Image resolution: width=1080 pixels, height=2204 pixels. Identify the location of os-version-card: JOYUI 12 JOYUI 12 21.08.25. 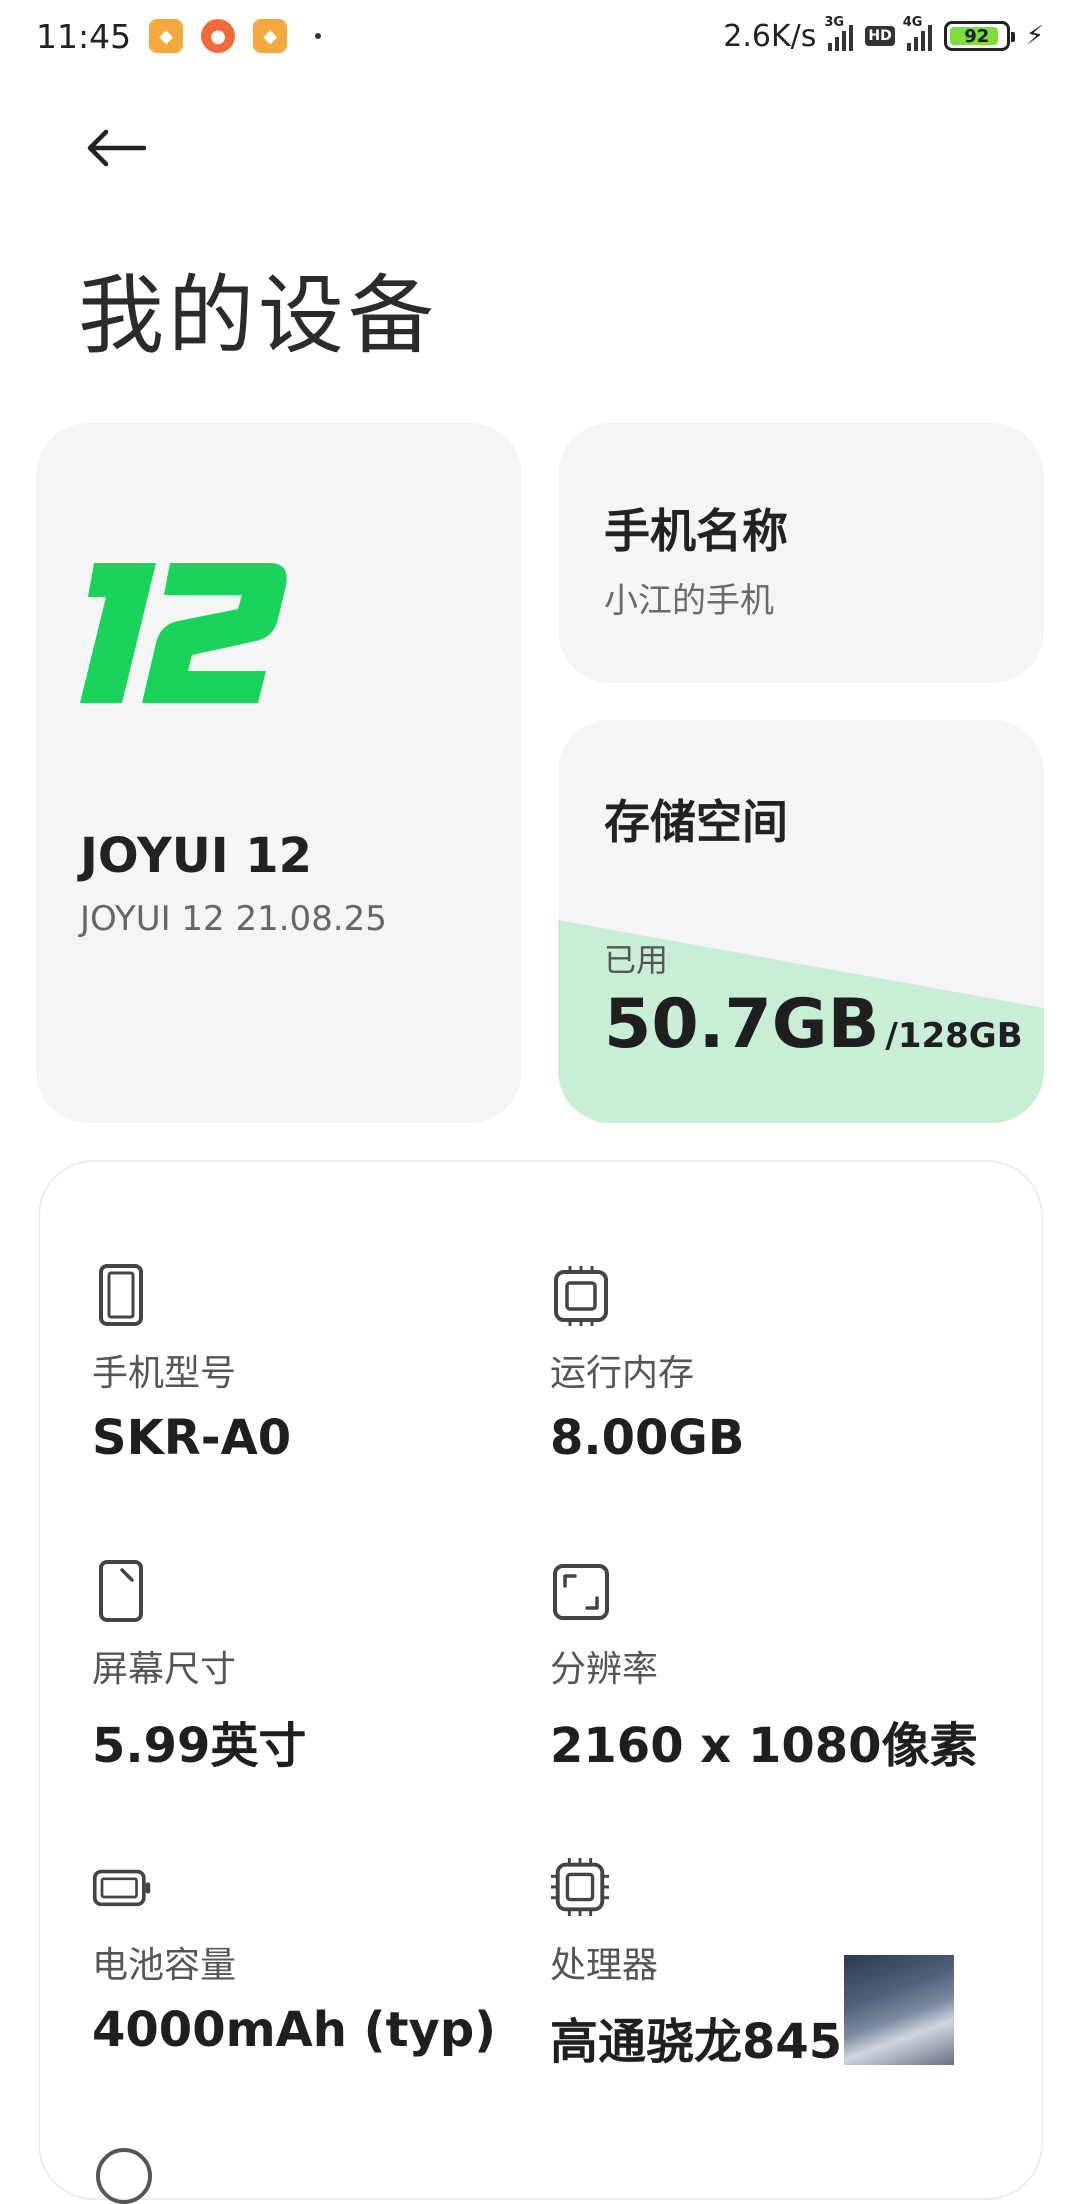
(279, 773).